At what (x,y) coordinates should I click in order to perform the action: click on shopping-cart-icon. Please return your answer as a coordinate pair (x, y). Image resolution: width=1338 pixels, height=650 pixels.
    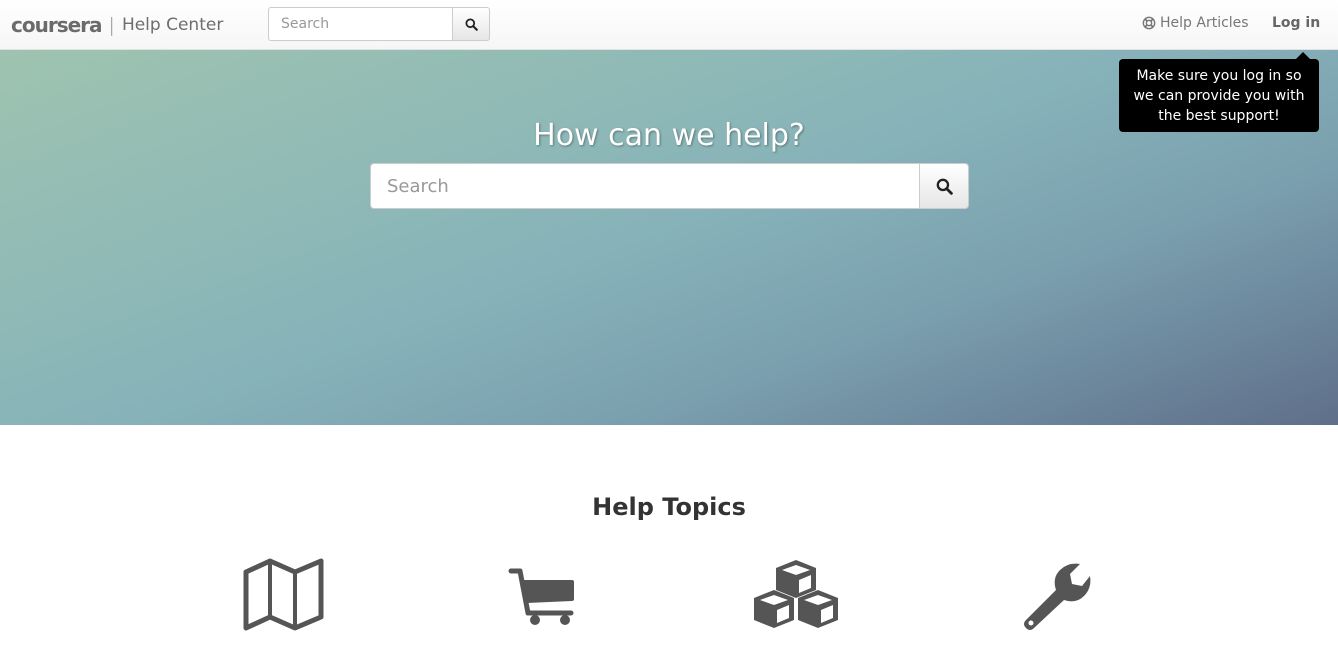
    Looking at the image, I should click on (542, 593).